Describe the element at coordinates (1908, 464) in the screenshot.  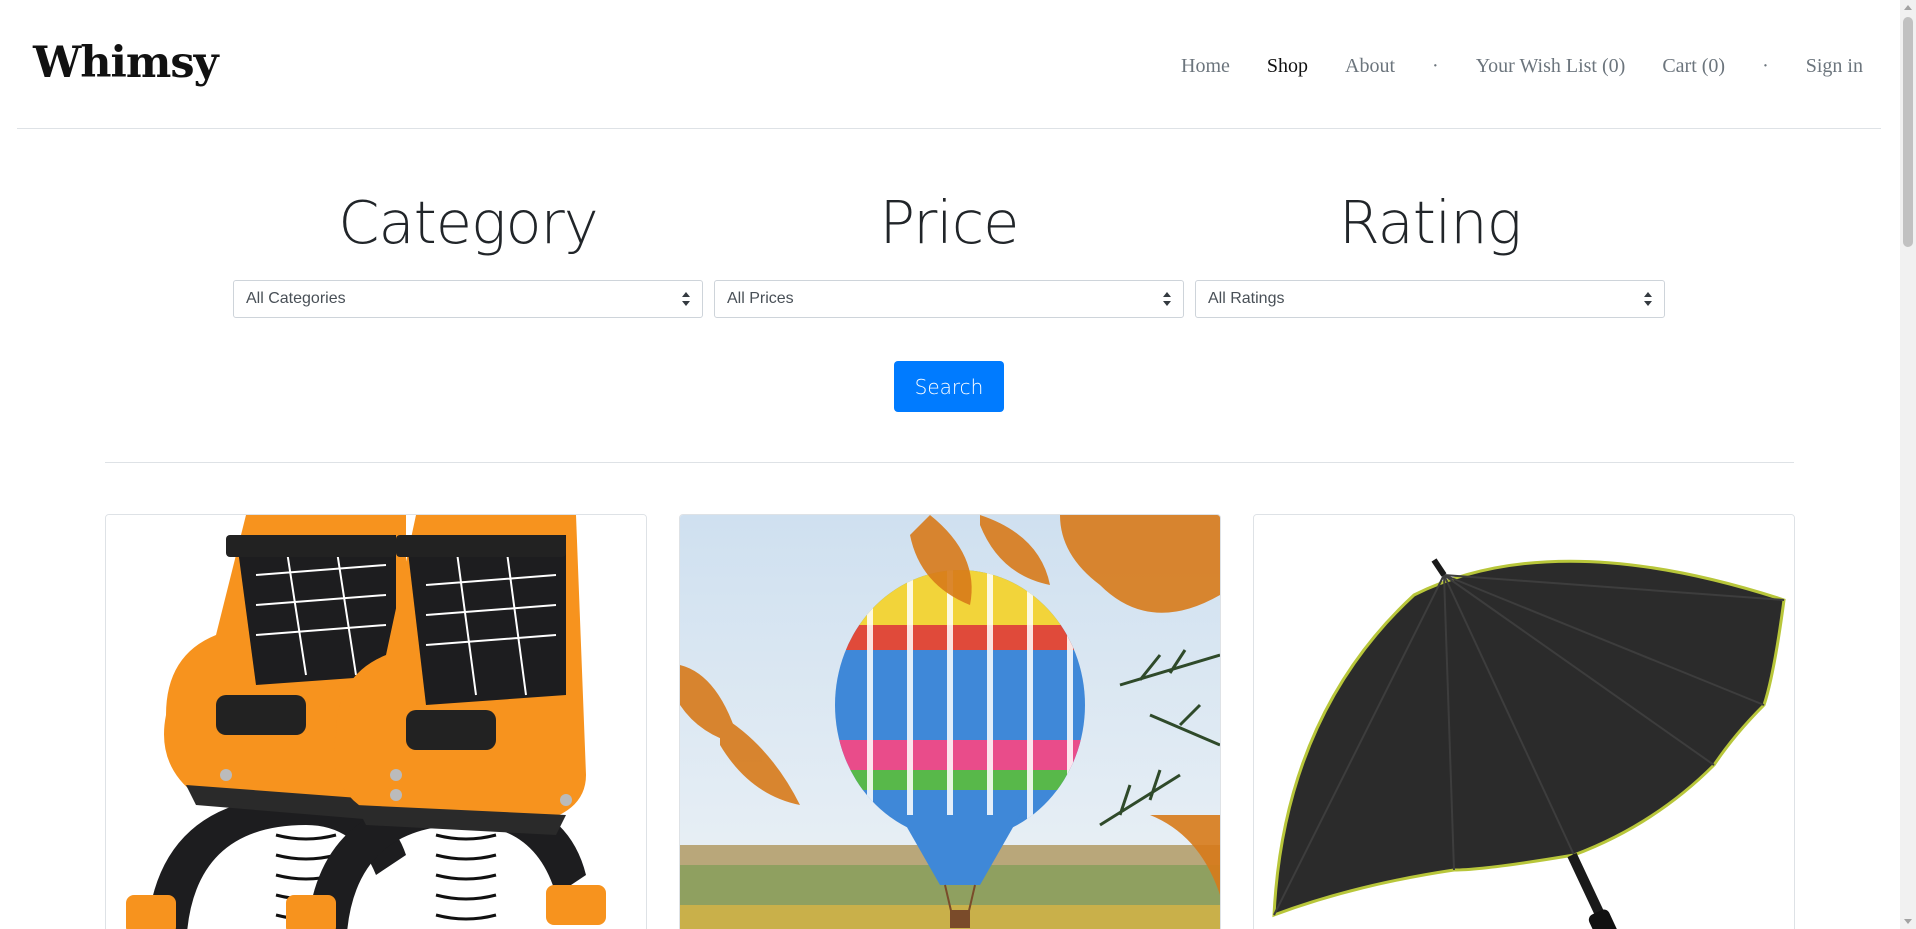
I see `vertical-scrollbar` at that location.